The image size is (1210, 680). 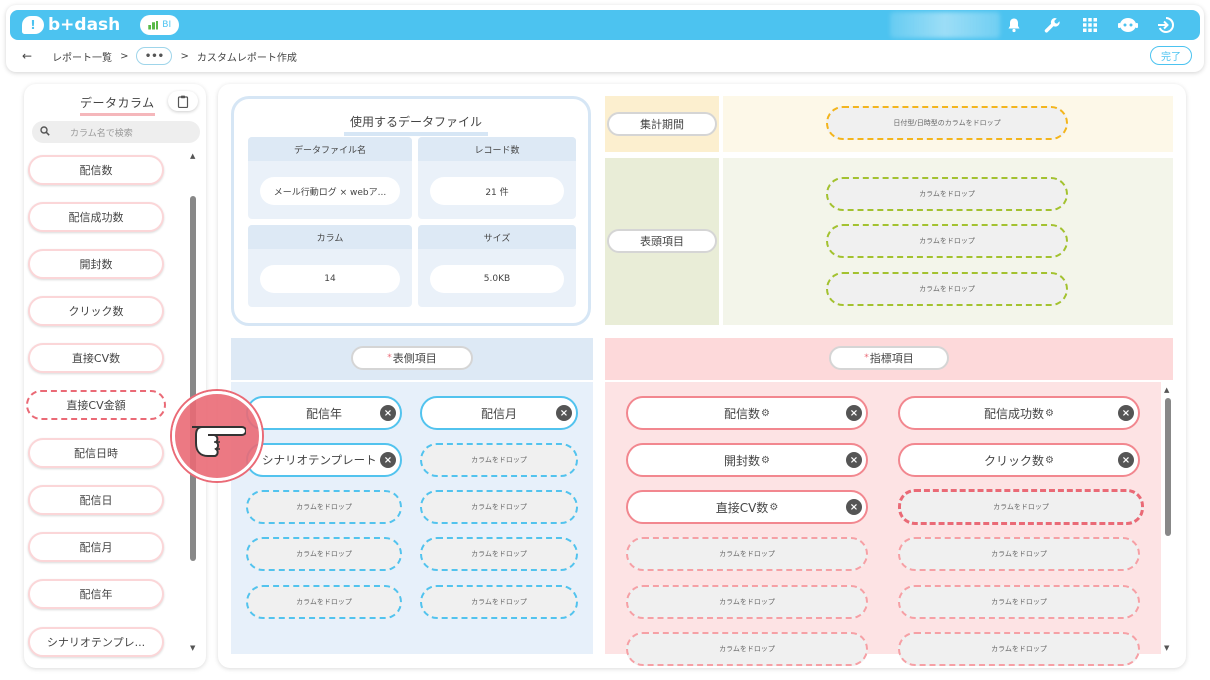 I want to click on column-item: 配信月, so click(x=96, y=547).